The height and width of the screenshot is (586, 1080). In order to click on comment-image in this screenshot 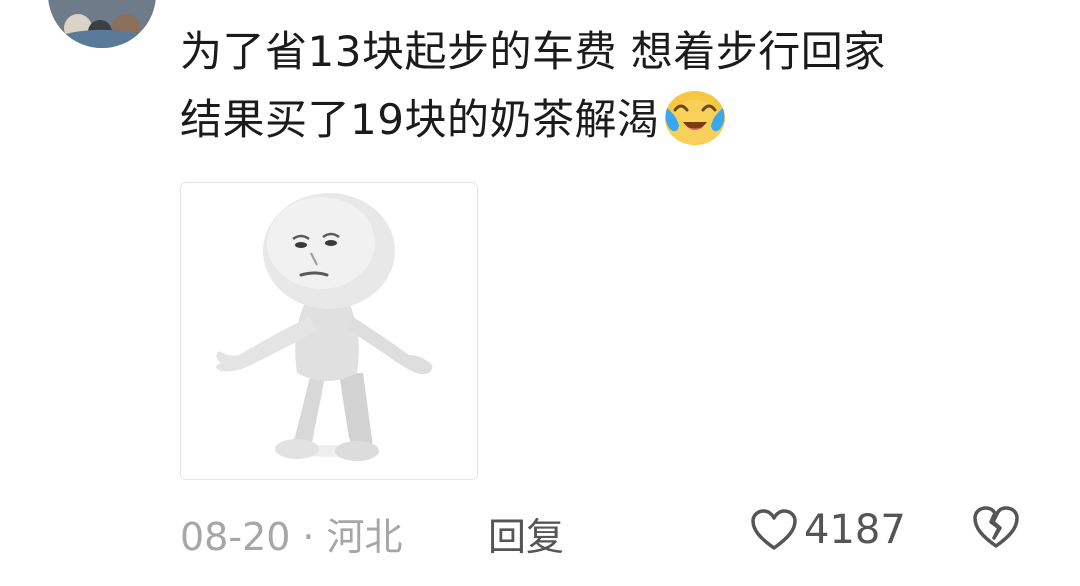, I will do `click(329, 331)`.